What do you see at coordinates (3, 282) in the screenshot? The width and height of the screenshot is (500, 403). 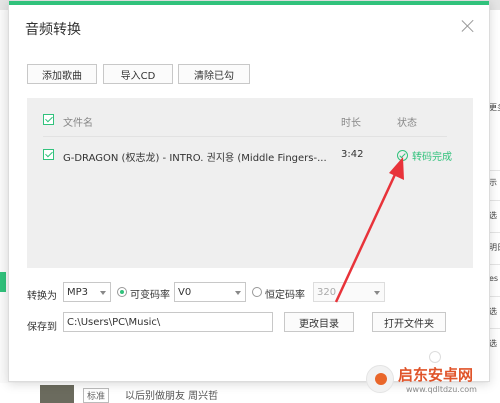 I see `background-active-marker` at bounding box center [3, 282].